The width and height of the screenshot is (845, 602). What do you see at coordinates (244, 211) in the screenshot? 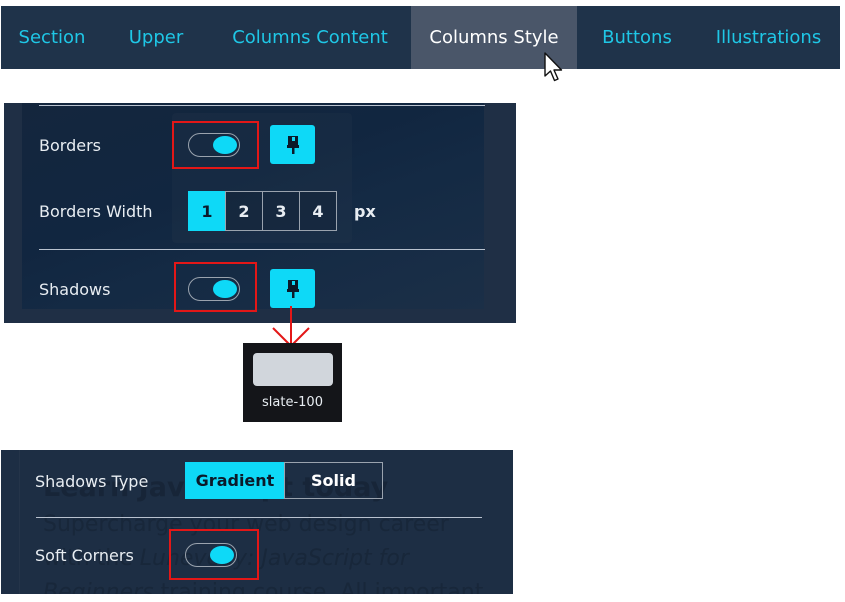
I see `borders-width-option-2: 2` at bounding box center [244, 211].